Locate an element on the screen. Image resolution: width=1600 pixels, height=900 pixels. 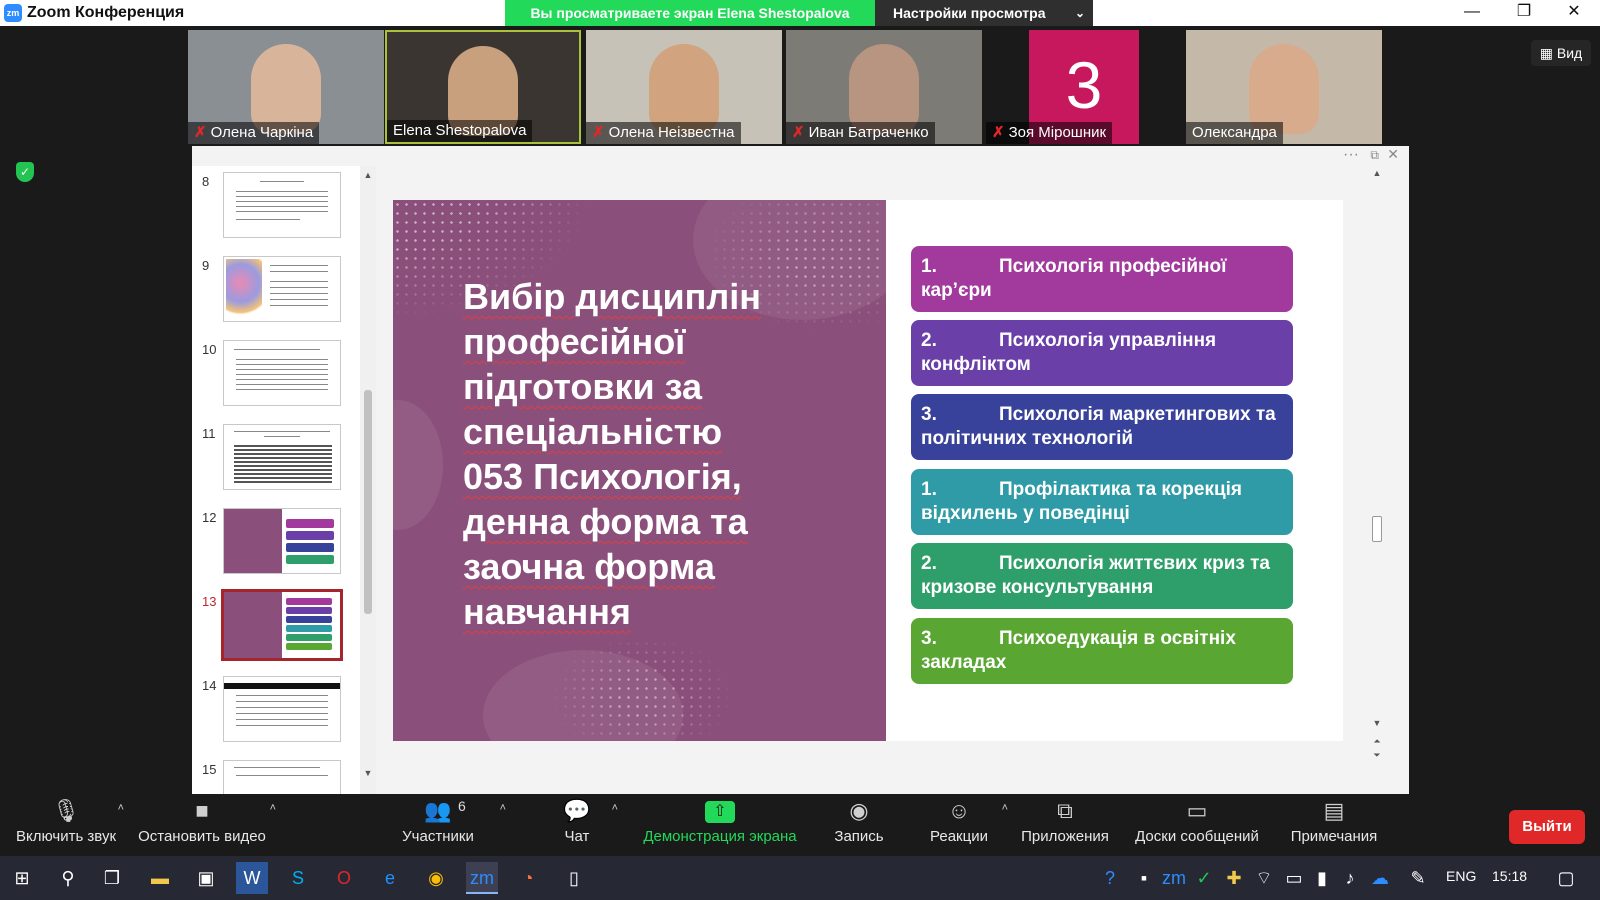
notes-icon: ▤ is located at coordinates (1334, 810).